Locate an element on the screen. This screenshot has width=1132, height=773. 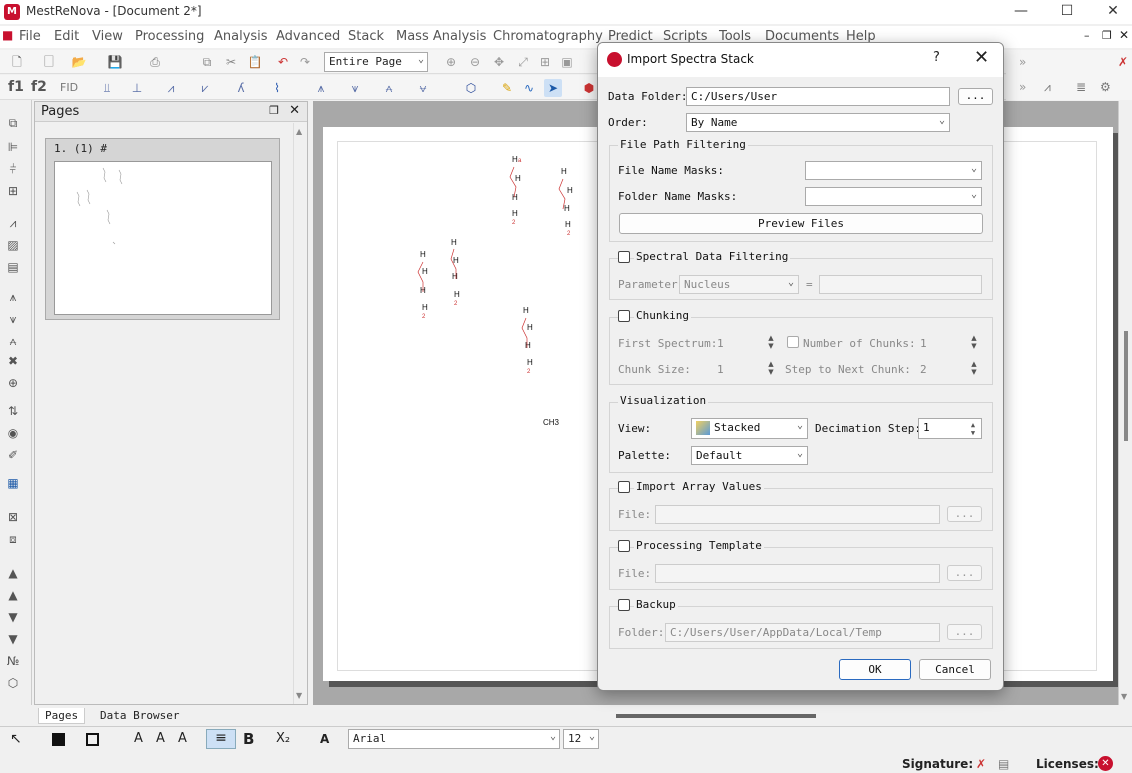
signal-icon: ⩘ is located at coordinates (1047, 87).